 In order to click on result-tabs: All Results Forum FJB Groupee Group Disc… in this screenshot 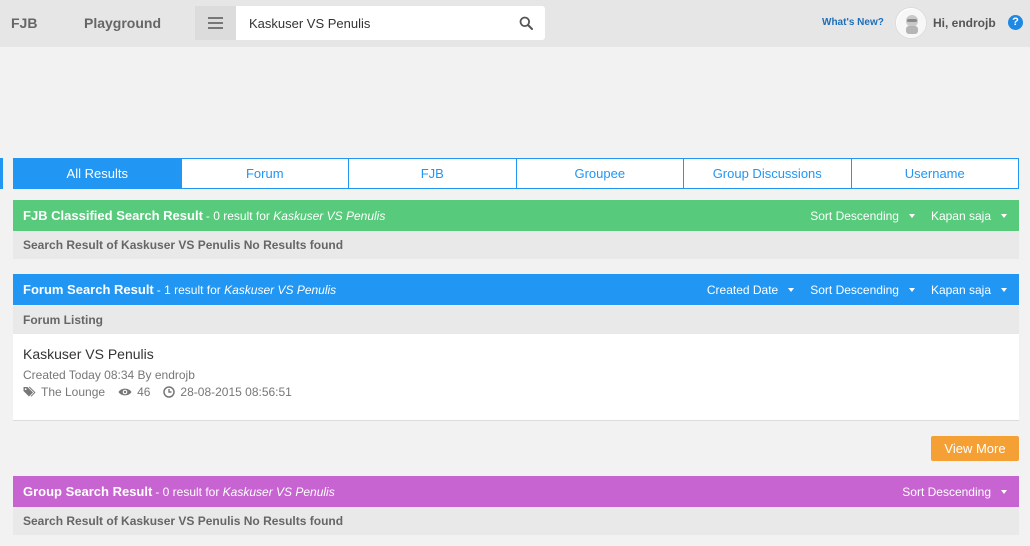, I will do `click(516, 173)`.